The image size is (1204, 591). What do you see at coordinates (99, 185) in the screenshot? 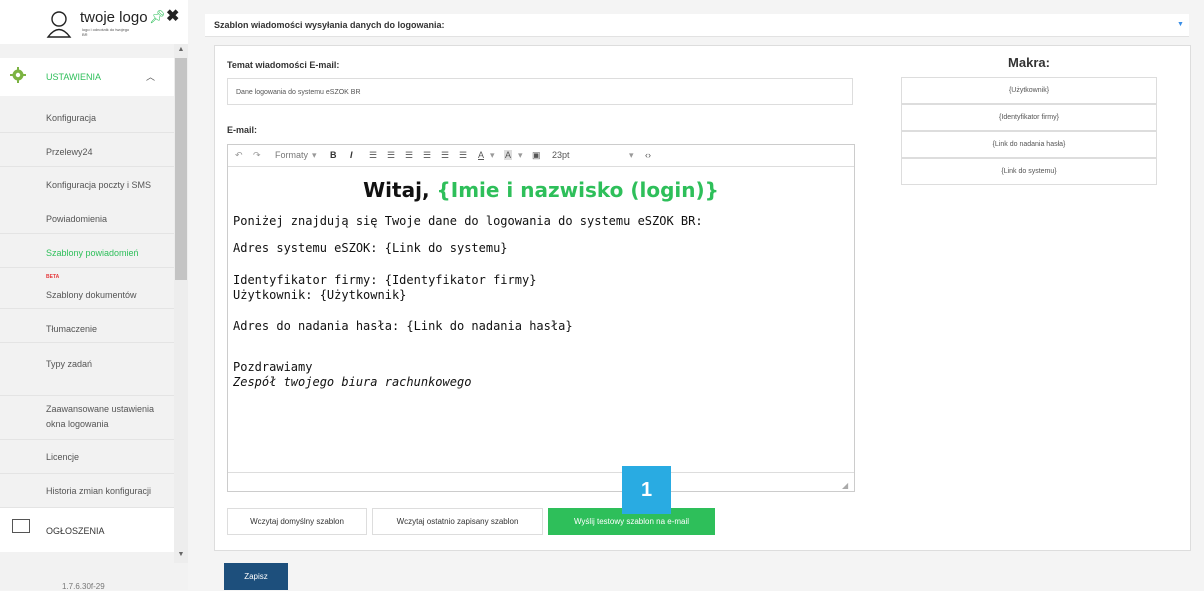
I see `sidebar-item-label: Konfiguracja poczty i SMS` at bounding box center [99, 185].